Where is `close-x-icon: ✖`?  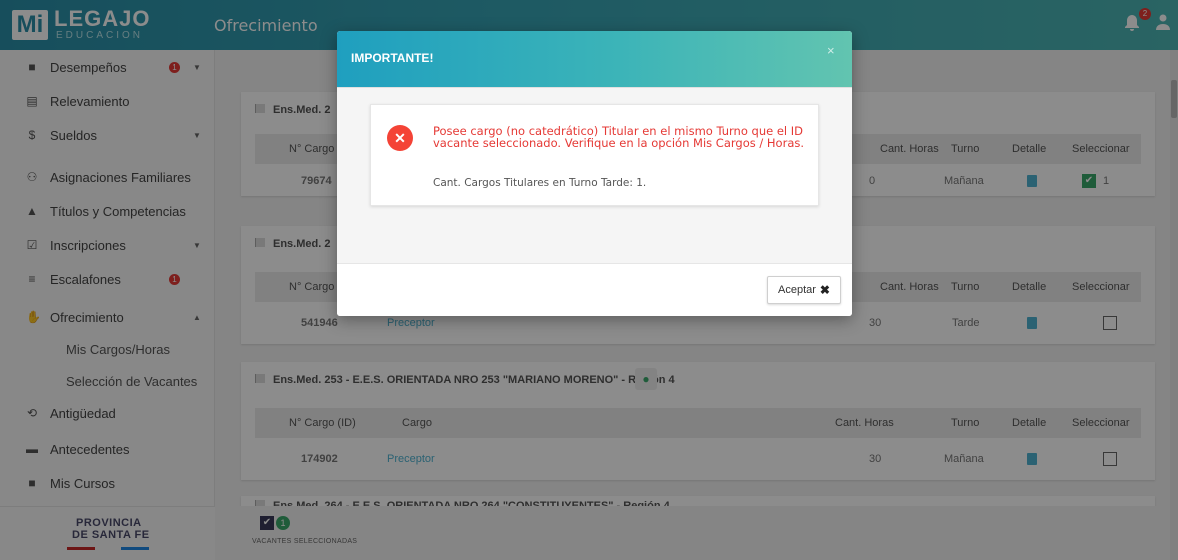
close-x-icon: ✖ is located at coordinates (824, 290).